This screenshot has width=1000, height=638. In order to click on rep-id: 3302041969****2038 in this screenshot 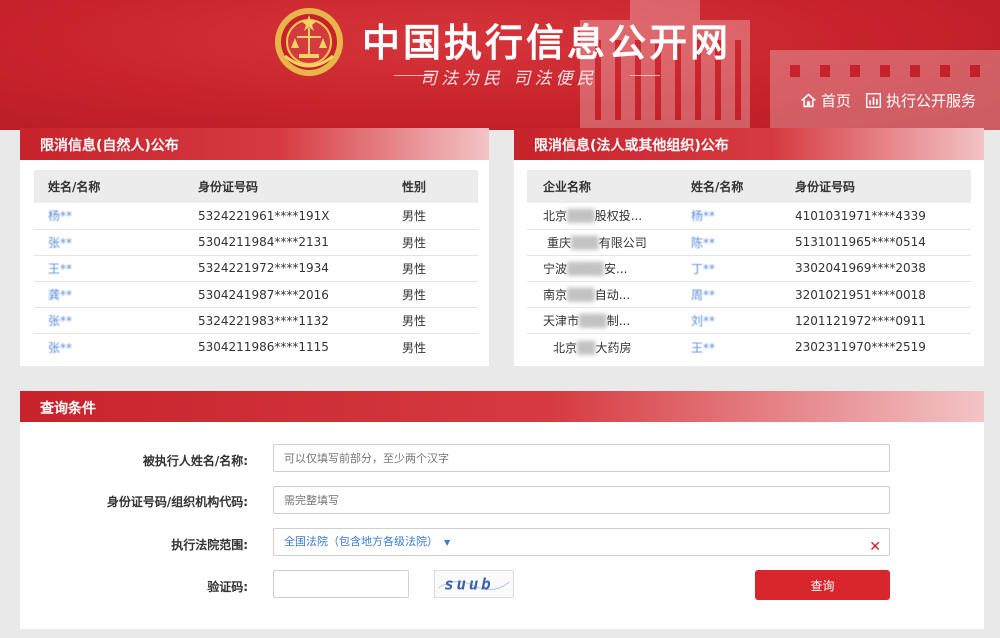, I will do `click(875, 269)`.